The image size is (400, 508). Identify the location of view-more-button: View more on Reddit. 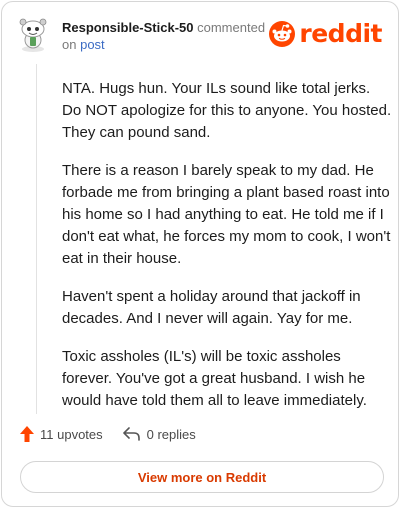
(202, 477).